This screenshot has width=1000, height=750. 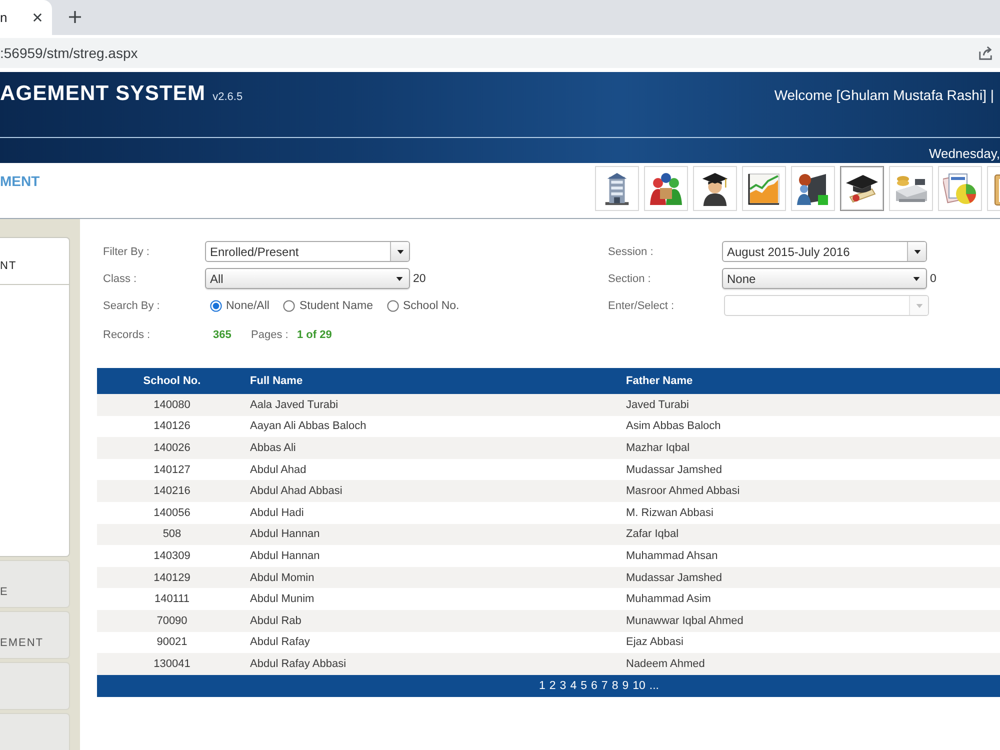 I want to click on table-cell: Aayan Ali Abbas Baloch, so click(x=435, y=427).